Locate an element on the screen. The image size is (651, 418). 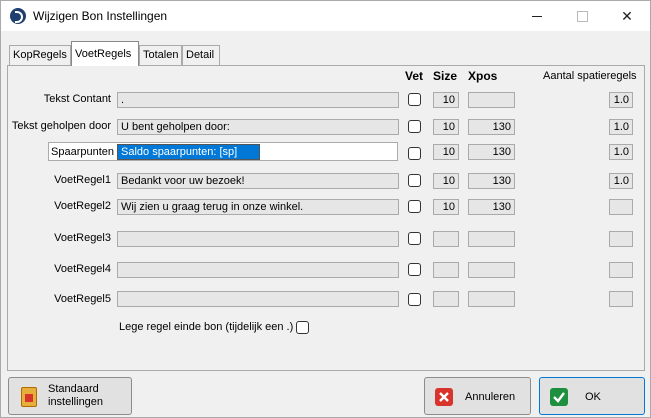
spacing-field-voetregel4 is located at coordinates (621, 270).